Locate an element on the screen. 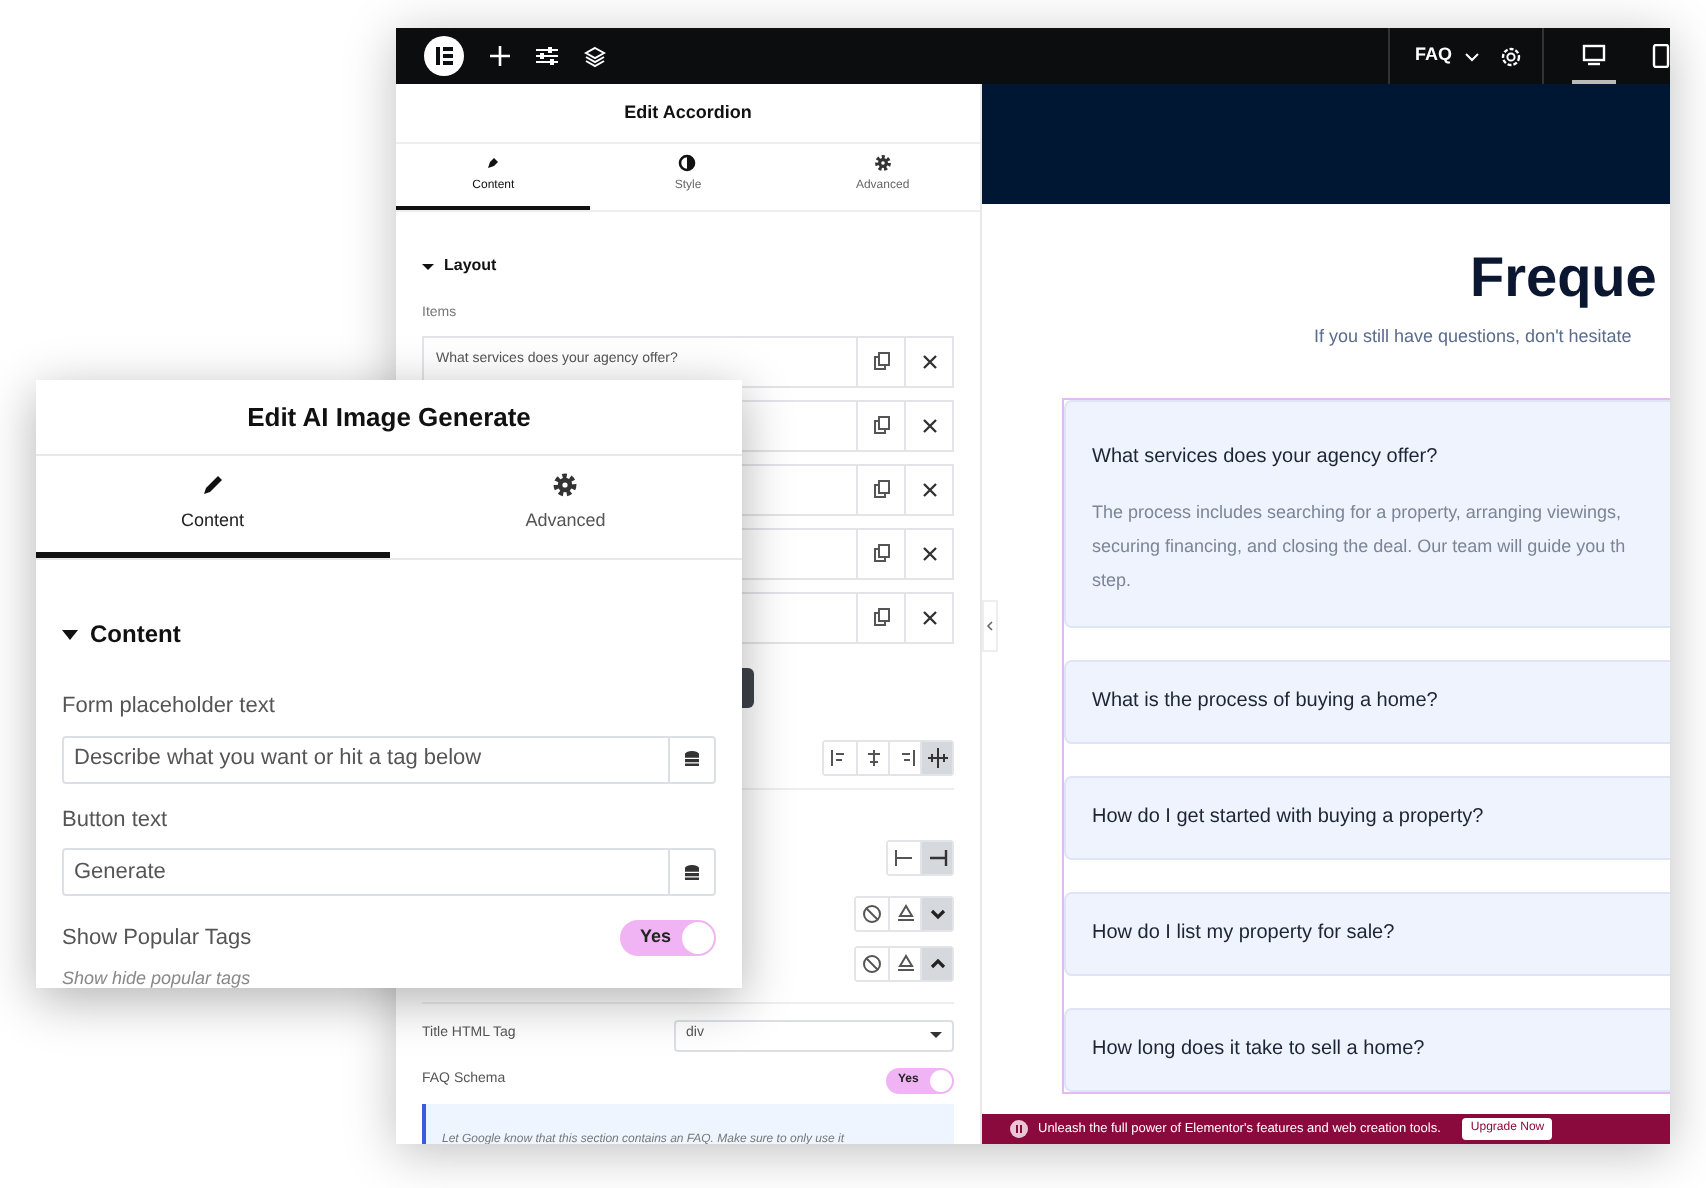  field-label: Show Popular Tags is located at coordinates (158, 938).